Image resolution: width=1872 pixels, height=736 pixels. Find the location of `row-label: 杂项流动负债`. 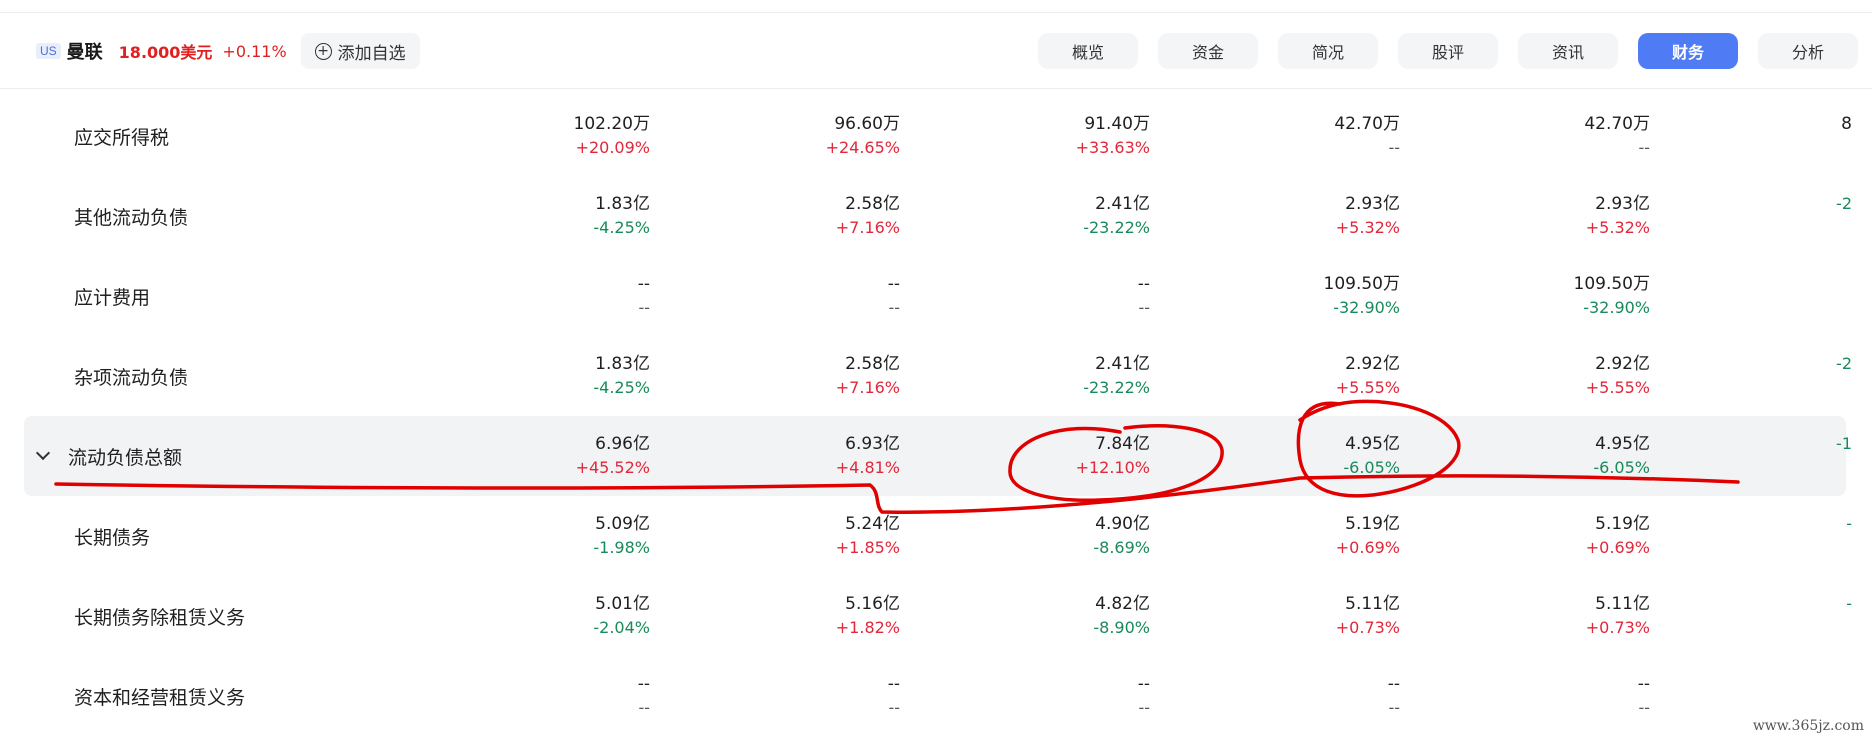

row-label: 杂项流动负债 is located at coordinates (131, 377).